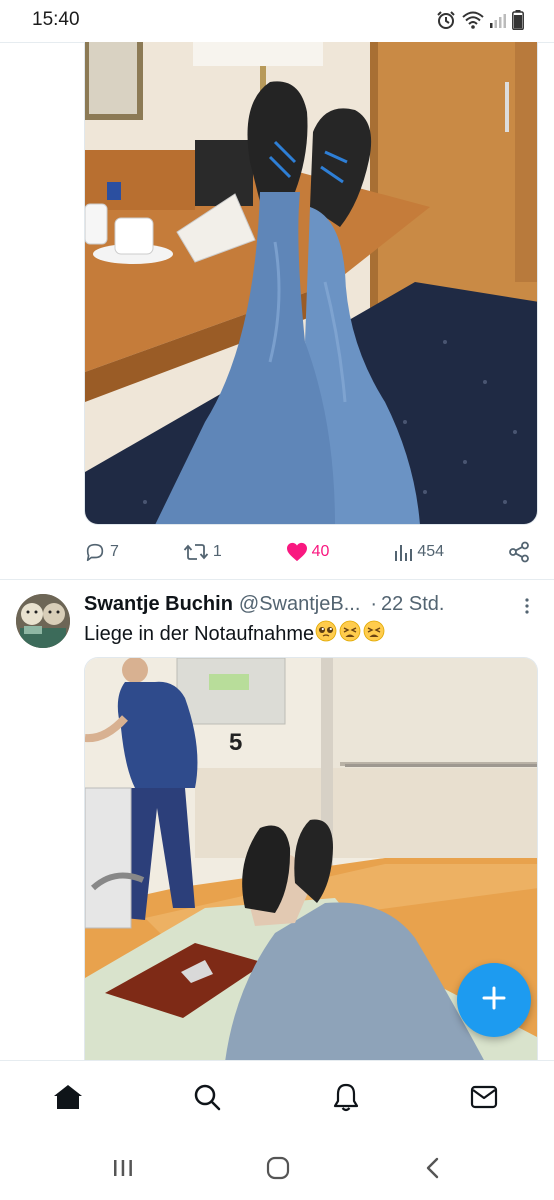 The height and width of the screenshot is (1200, 554). I want to click on share-icon, so click(519, 552).